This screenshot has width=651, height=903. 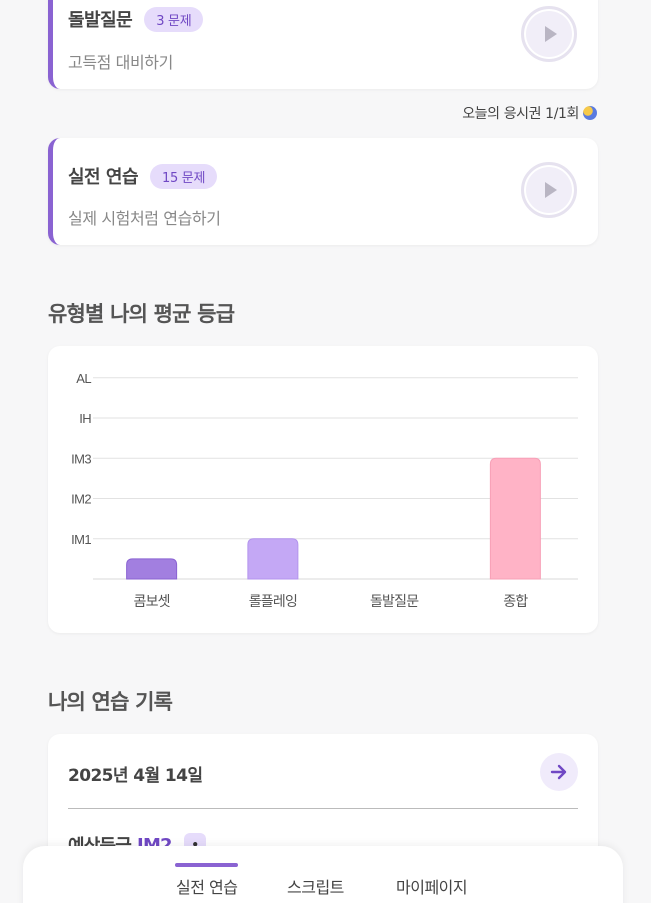 I want to click on y-tick-label: AL, so click(x=83, y=378).